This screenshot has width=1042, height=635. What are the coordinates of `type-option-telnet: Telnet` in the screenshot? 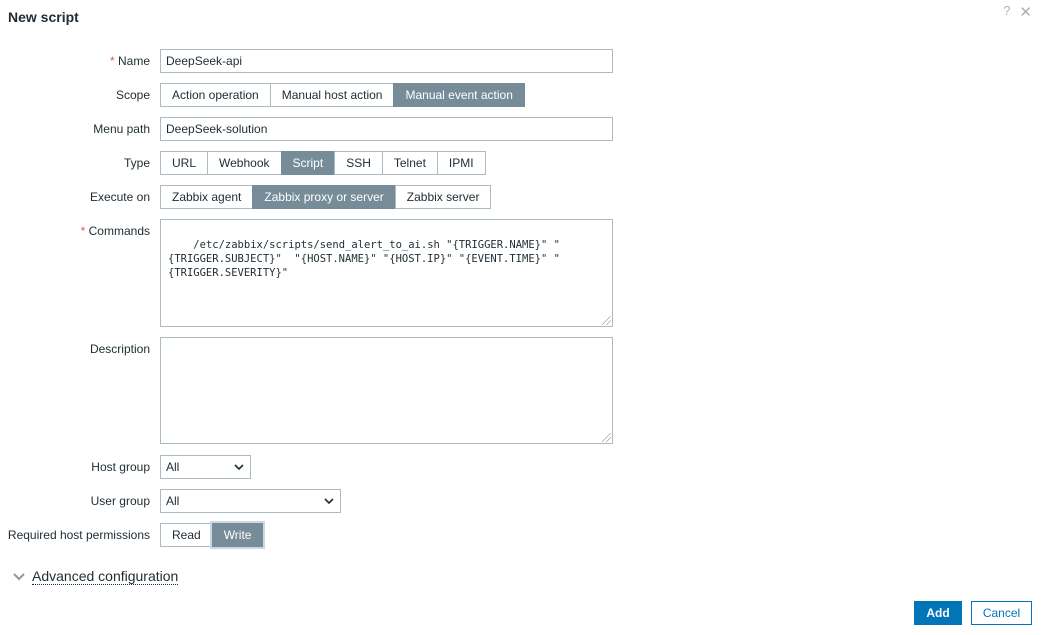 It's located at (409, 163).